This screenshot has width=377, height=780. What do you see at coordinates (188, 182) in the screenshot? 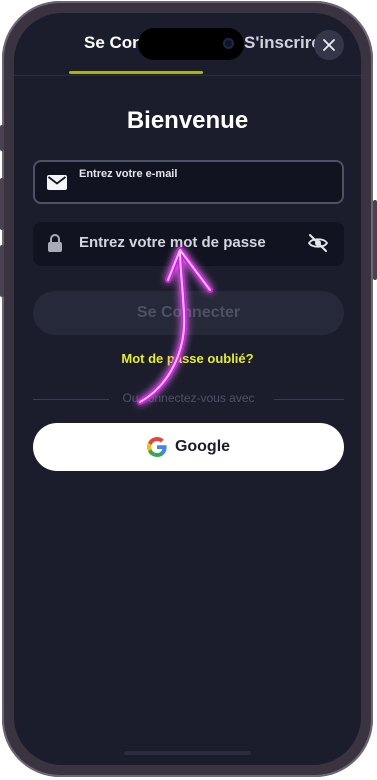
I see `email-field: Entrez votre e-mail` at bounding box center [188, 182].